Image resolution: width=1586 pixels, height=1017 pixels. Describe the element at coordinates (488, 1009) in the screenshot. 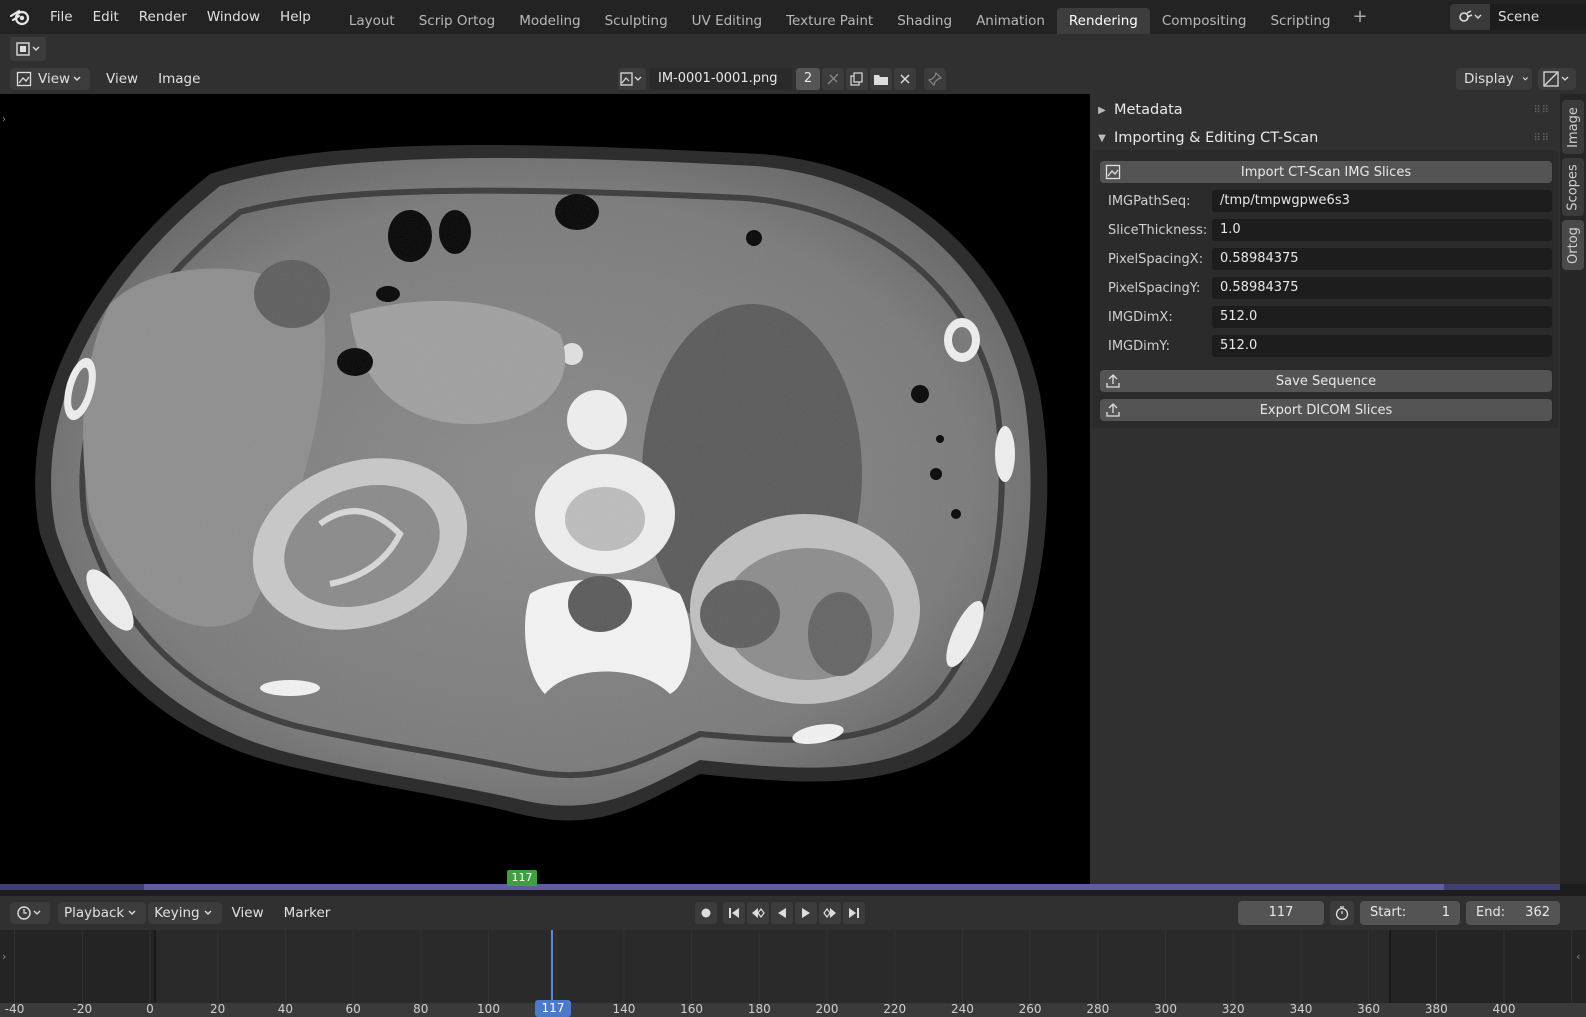

I see `ruler-tick-label: 100` at that location.